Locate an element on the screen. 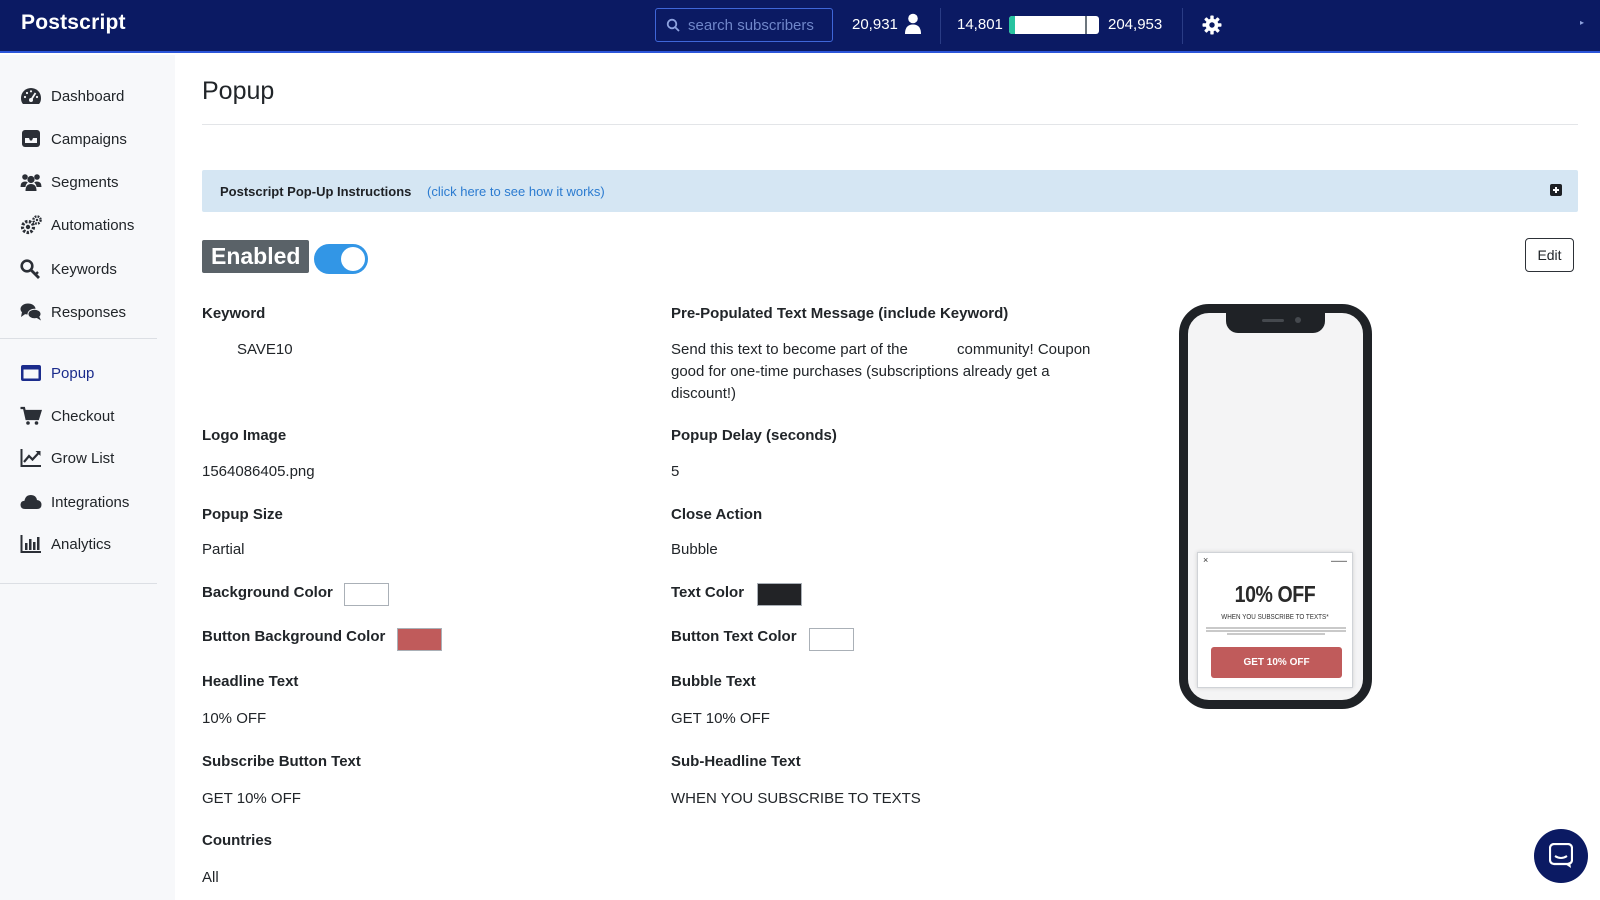 The width and height of the screenshot is (1600, 900). search-icon is located at coordinates (673, 25).